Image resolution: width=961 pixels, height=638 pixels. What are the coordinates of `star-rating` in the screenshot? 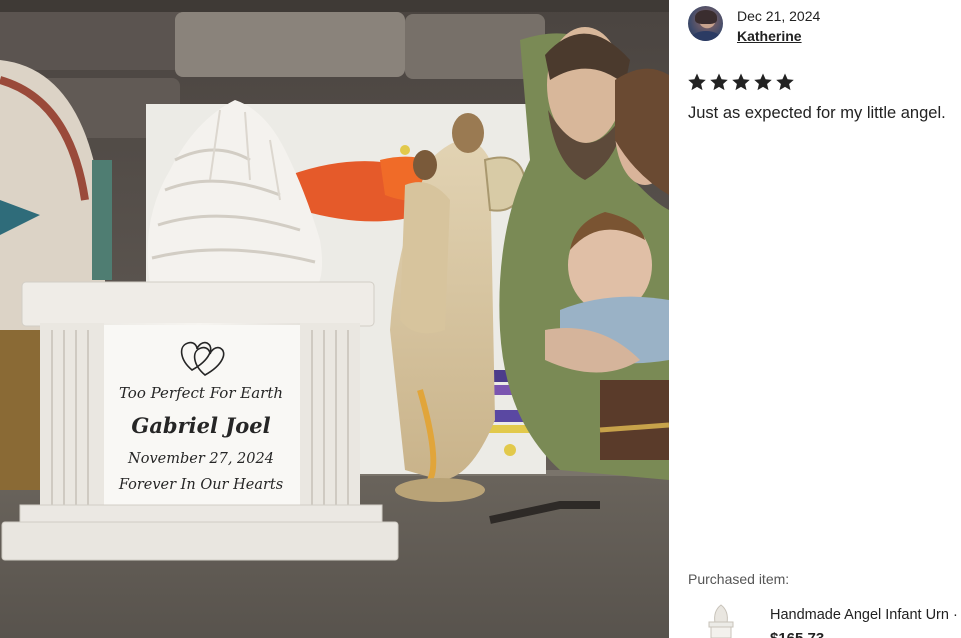 It's located at (741, 82).